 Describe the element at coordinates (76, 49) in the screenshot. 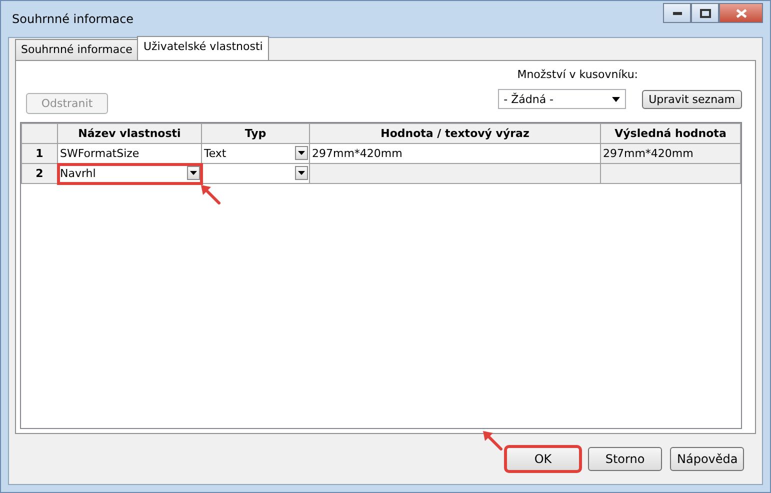

I see `tab: Souhrnné informace` at that location.